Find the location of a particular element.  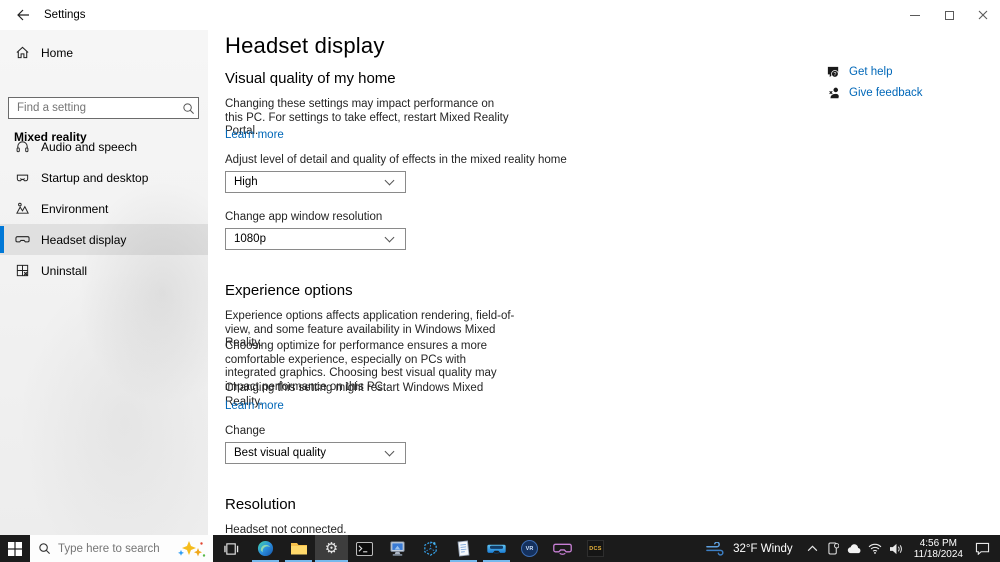

taskbar-search-input is located at coordinates (114, 548).